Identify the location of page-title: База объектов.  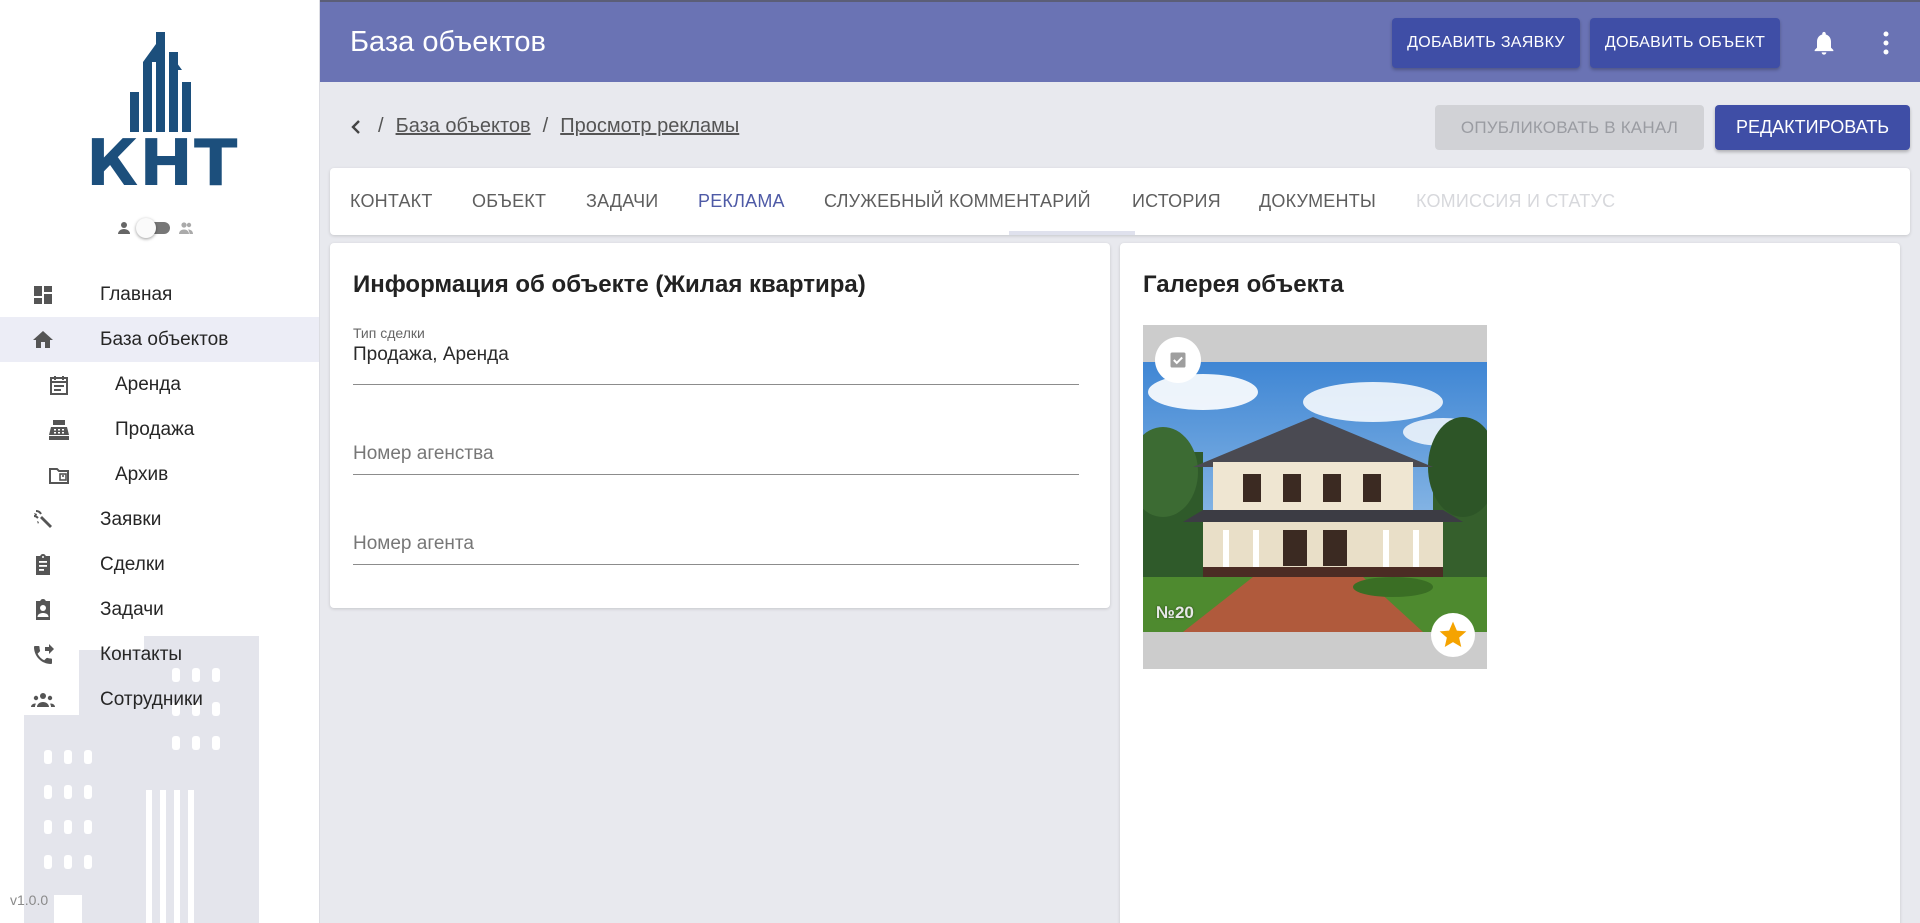
(448, 42).